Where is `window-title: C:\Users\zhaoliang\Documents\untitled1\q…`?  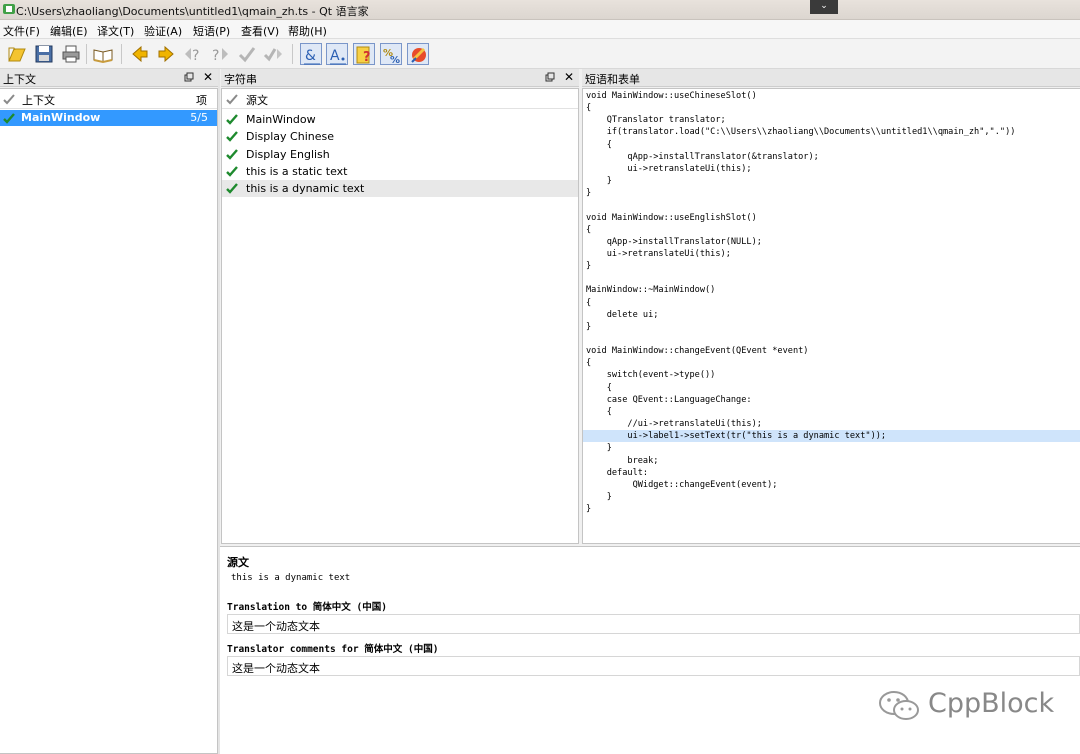 window-title: C:\Users\zhaoliang\Documents\untitled1\q… is located at coordinates (192, 11).